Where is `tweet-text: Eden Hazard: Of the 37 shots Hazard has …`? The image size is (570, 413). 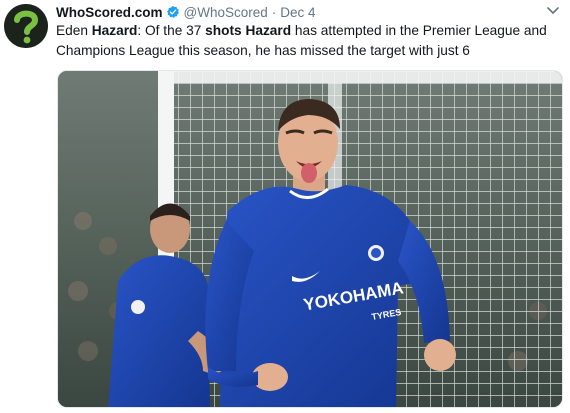
tweet-text: Eden Hazard: Of the 37 shots Hazard has … is located at coordinates (308, 41).